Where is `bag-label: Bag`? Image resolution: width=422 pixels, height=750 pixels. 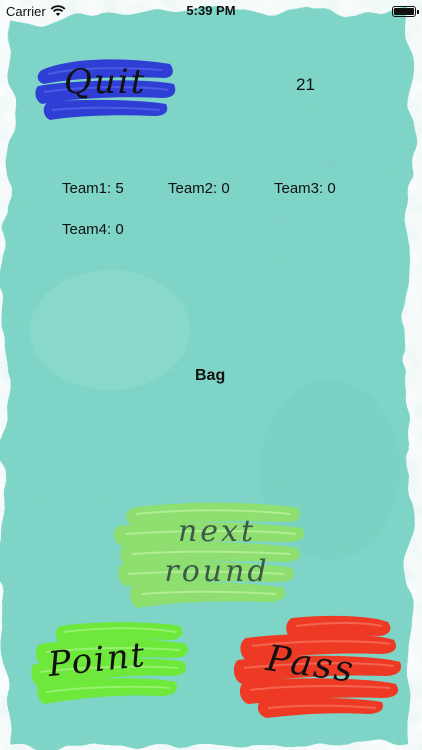
bag-label: Bag is located at coordinates (210, 375).